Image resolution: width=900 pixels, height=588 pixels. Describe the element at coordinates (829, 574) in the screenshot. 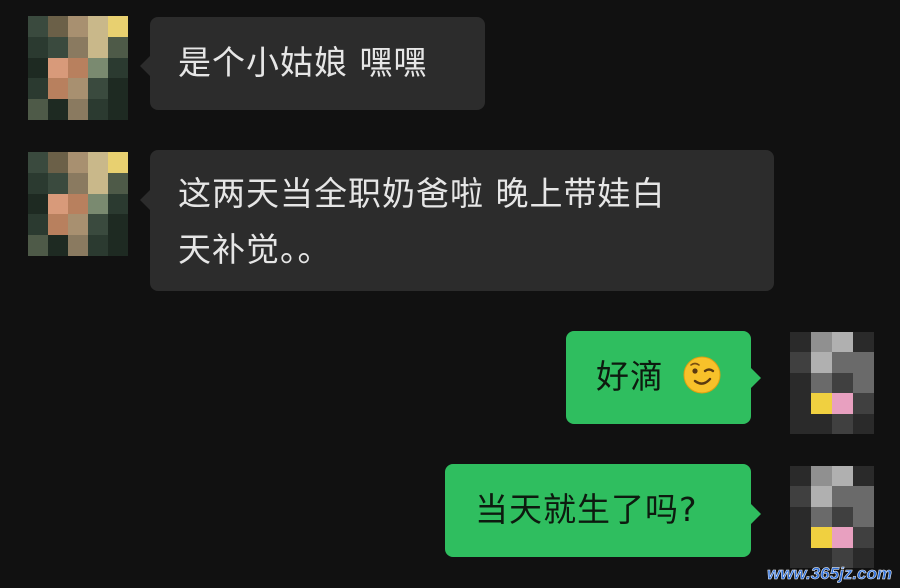

I see `watermark: www.365jz.com` at that location.